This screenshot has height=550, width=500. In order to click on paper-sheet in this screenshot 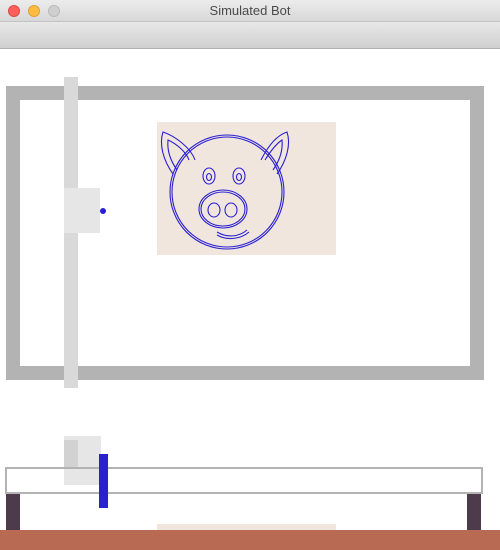, I will do `click(246, 188)`.